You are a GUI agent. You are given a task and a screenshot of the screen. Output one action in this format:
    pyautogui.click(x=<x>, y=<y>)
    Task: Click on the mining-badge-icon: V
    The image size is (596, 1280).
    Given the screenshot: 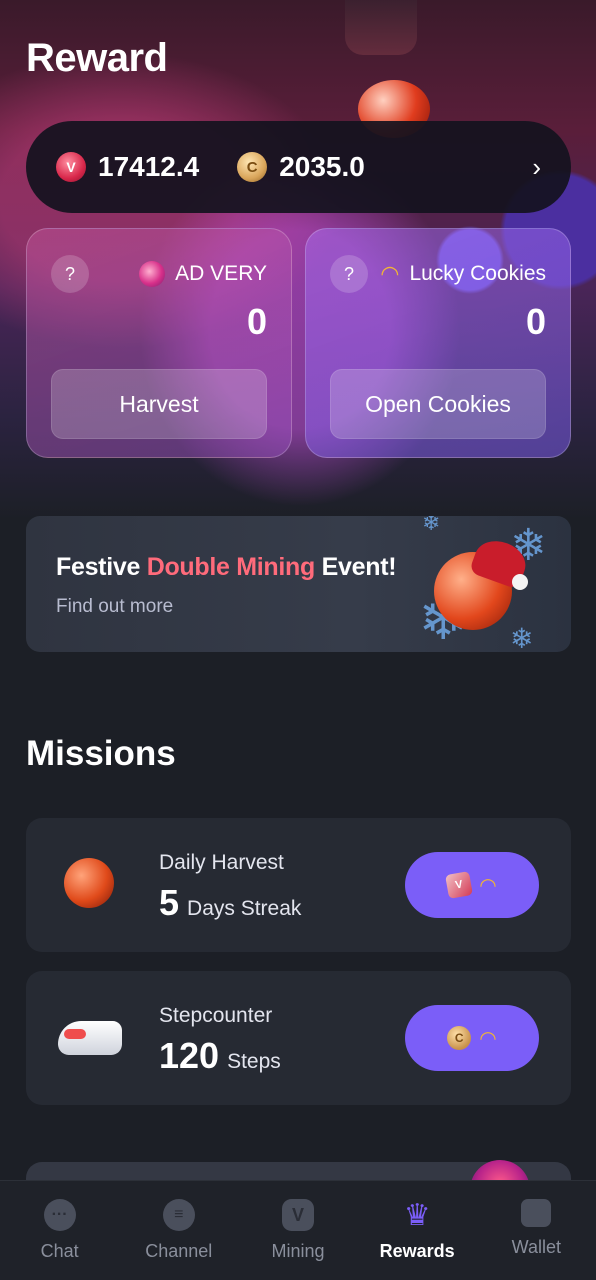 What is the action you would take?
    pyautogui.click(x=297, y=1215)
    